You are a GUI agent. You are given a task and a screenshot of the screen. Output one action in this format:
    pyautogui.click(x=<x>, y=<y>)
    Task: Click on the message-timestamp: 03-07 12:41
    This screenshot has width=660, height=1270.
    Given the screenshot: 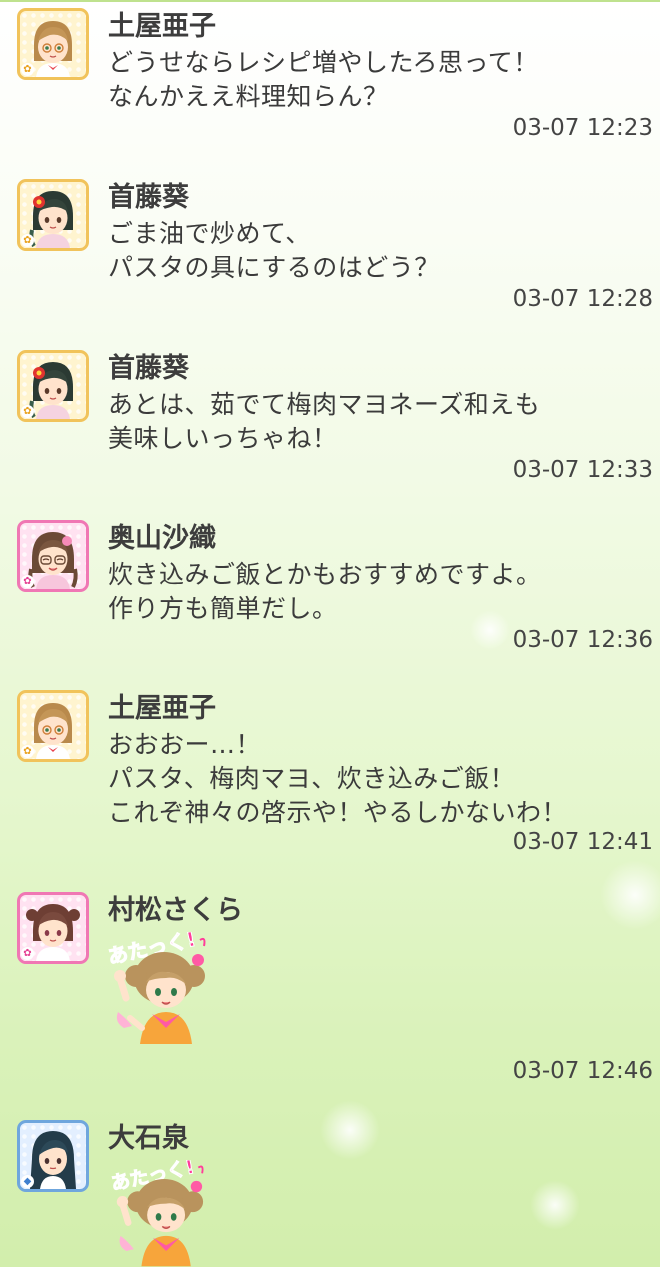 What is the action you would take?
    pyautogui.click(x=582, y=842)
    